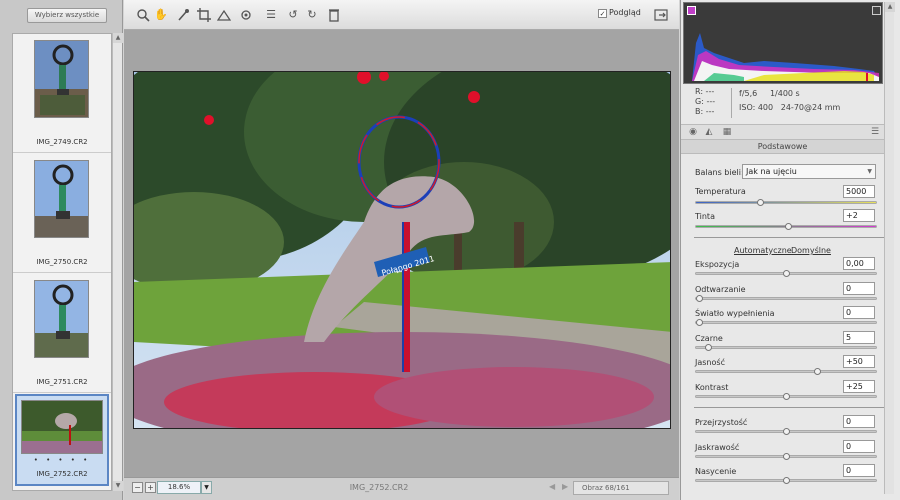  I want to click on crop-icon, so click(204, 15).